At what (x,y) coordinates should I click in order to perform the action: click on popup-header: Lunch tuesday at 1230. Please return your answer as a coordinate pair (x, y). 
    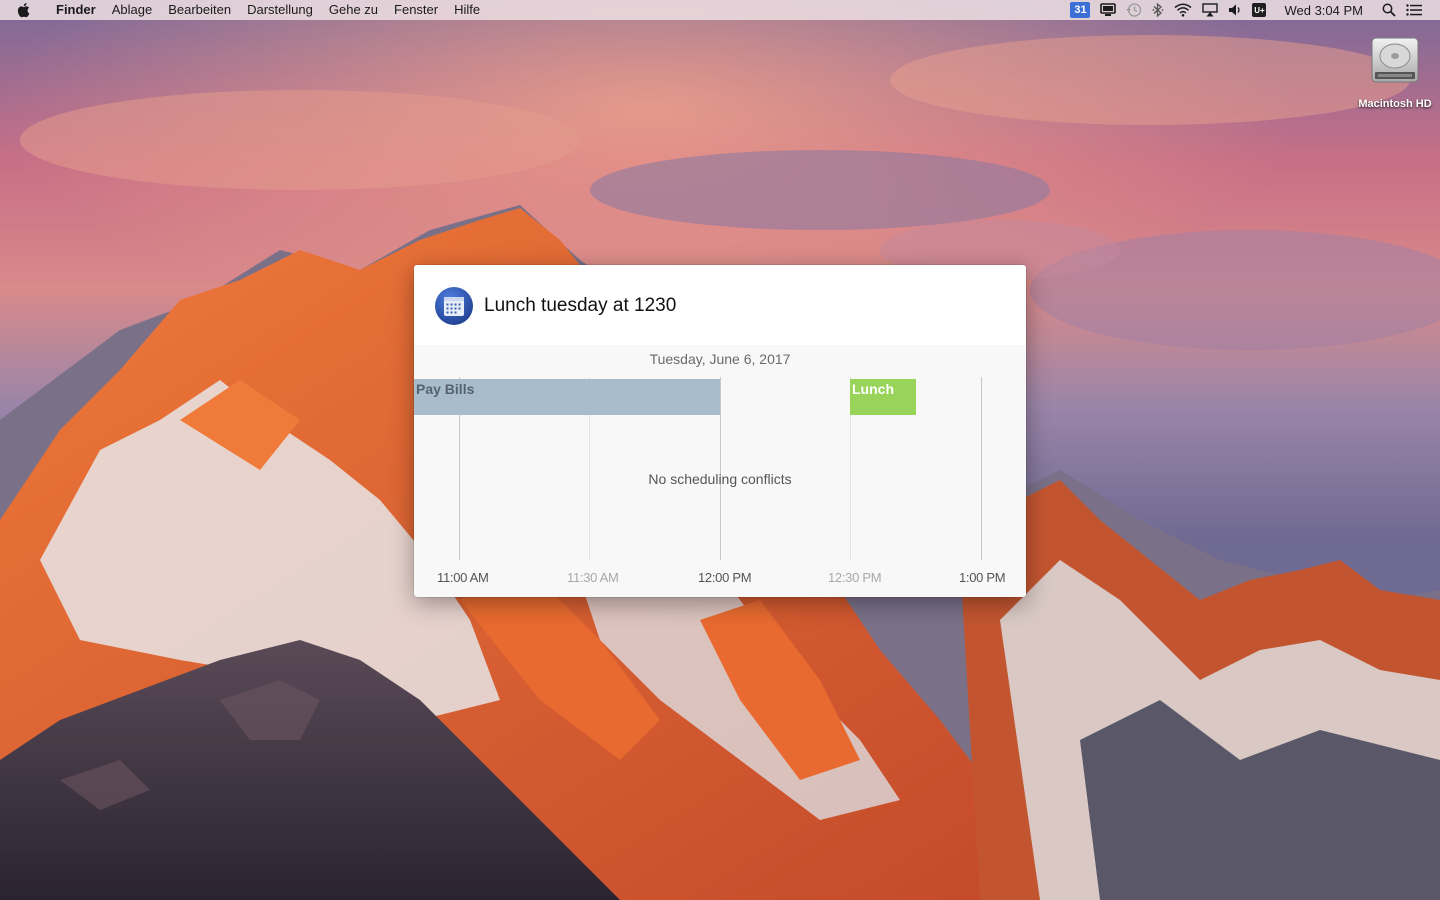
    Looking at the image, I should click on (720, 305).